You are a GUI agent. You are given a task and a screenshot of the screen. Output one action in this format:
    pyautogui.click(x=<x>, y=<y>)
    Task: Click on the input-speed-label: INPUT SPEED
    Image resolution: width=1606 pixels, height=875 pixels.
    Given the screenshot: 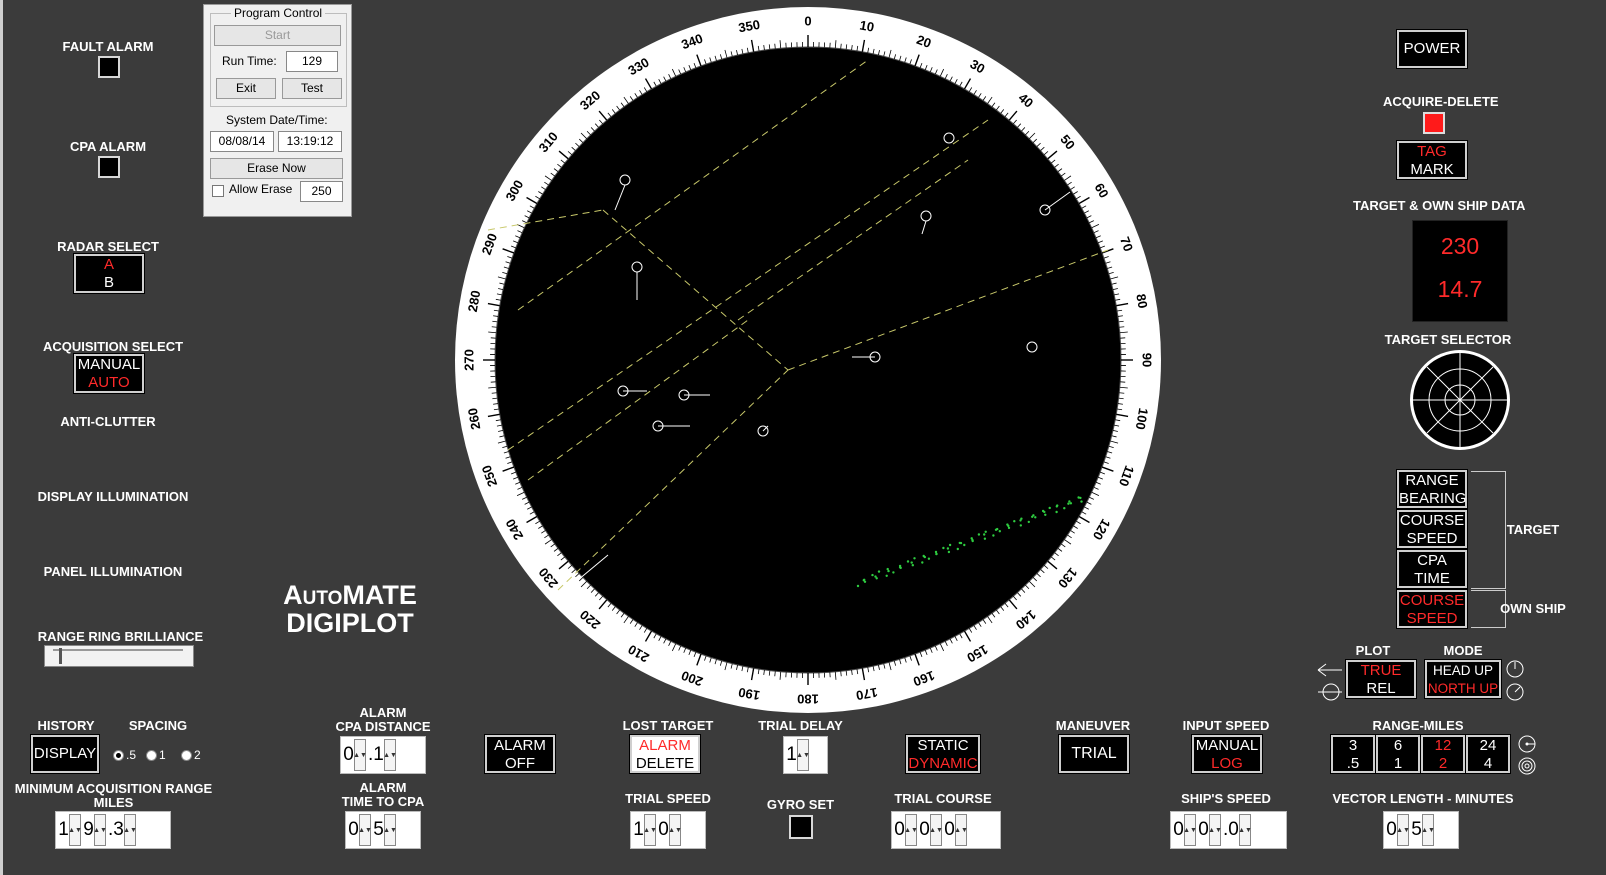 What is the action you would take?
    pyautogui.click(x=1226, y=725)
    